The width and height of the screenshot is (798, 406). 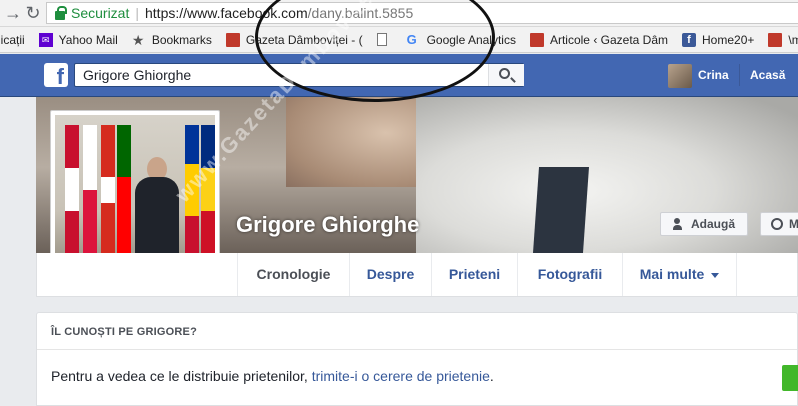 I want to click on message-label: M, so click(x=793, y=224).